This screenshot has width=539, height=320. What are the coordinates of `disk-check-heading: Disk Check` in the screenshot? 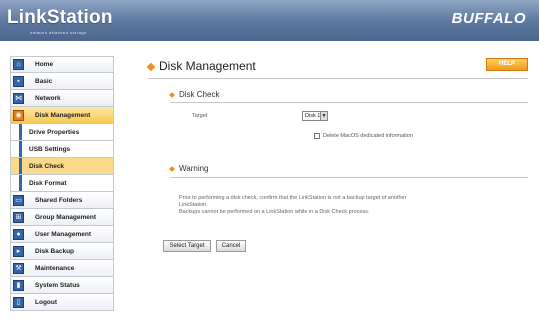 It's located at (194, 94).